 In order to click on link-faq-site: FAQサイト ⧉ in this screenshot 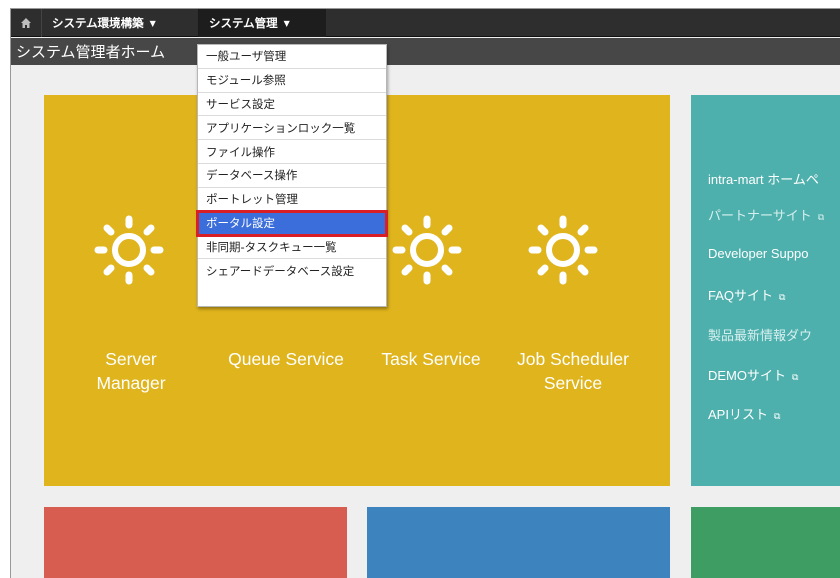, I will do `click(746, 294)`.